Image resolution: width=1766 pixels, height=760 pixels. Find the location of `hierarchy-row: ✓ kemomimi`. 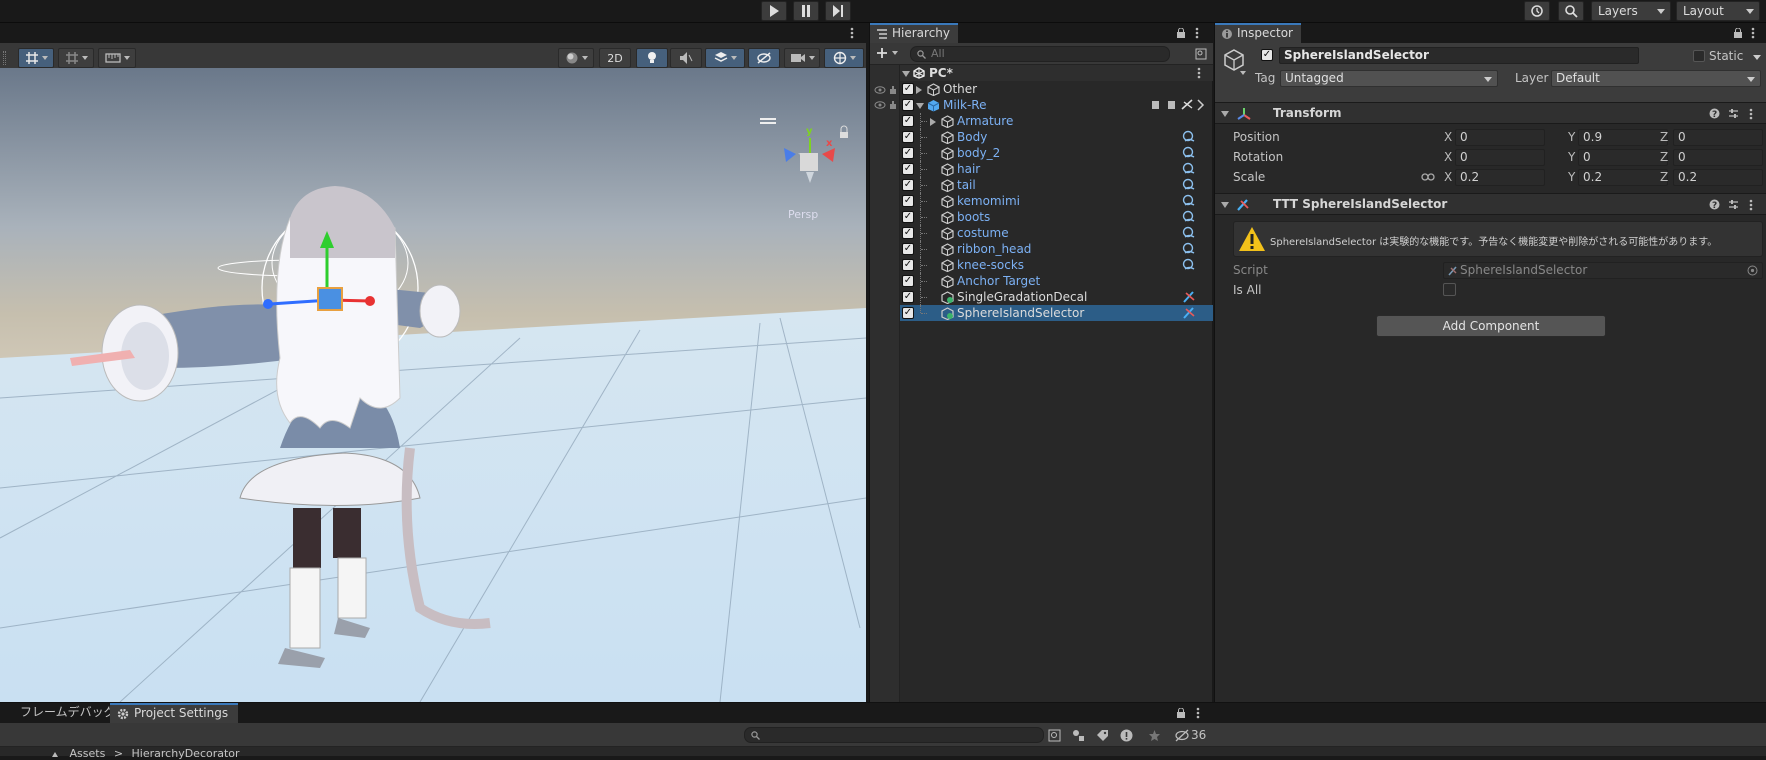

hierarchy-row: ✓ kemomimi is located at coordinates (1056, 201).